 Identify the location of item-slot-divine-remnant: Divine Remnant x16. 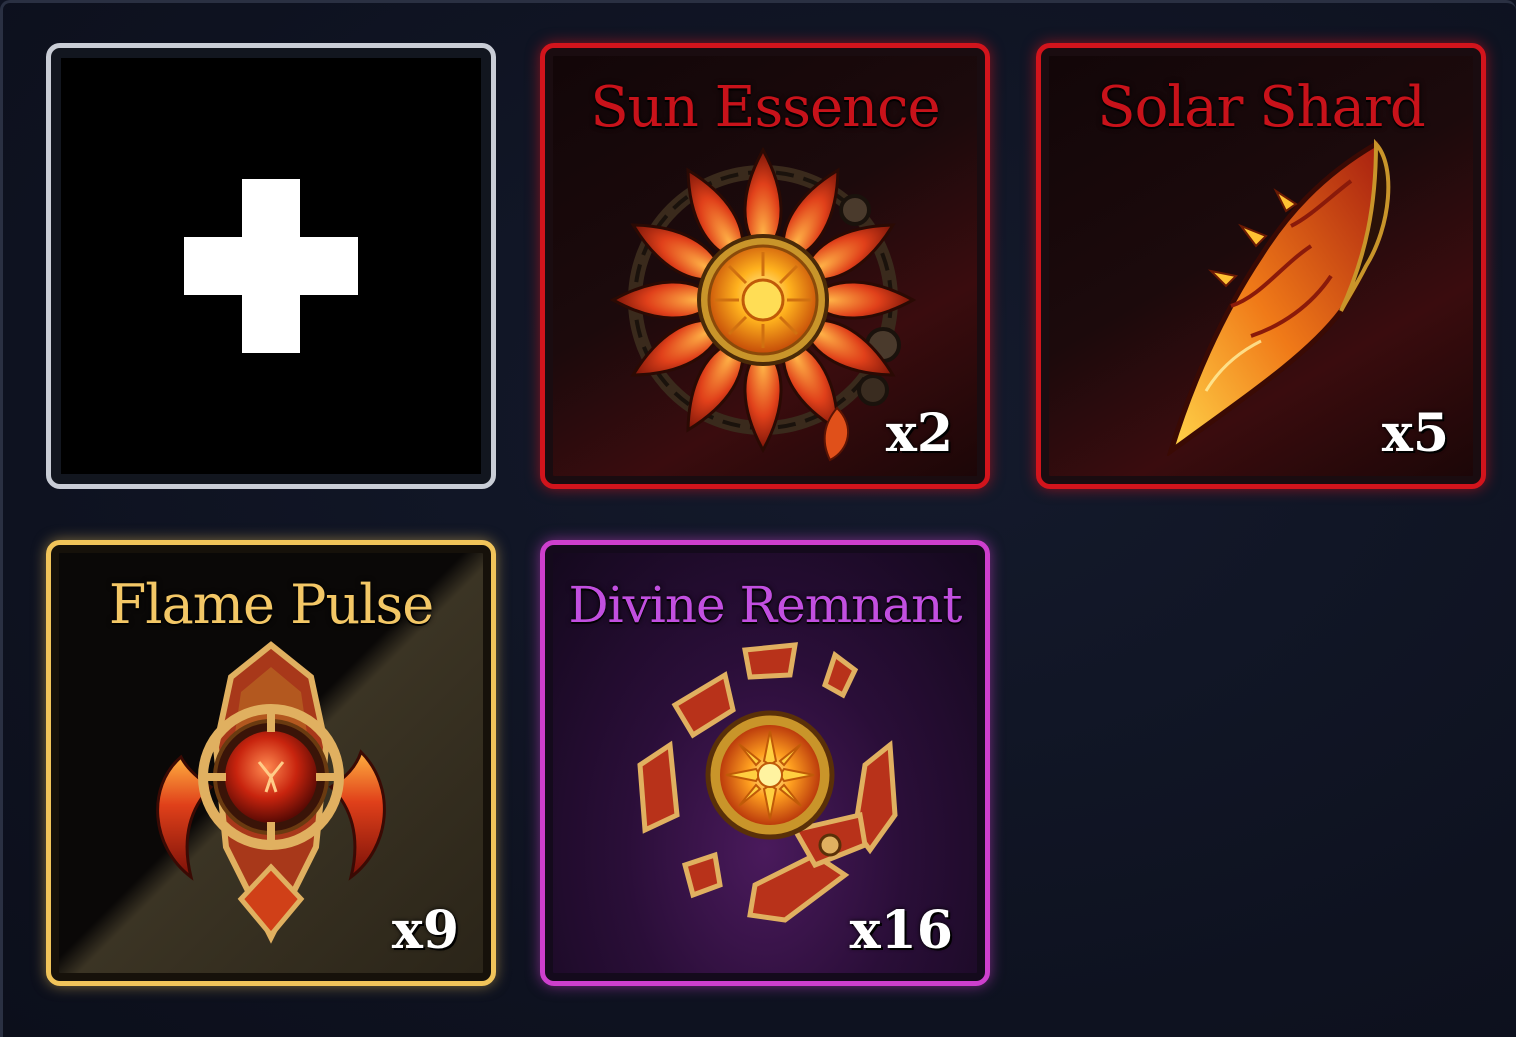
(765, 763).